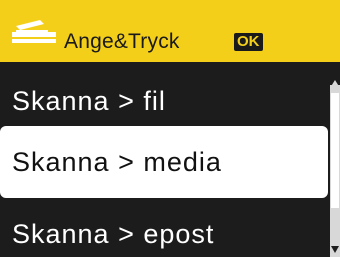 This screenshot has height=257, width=340. I want to click on scroll-thumb, so click(335, 150).